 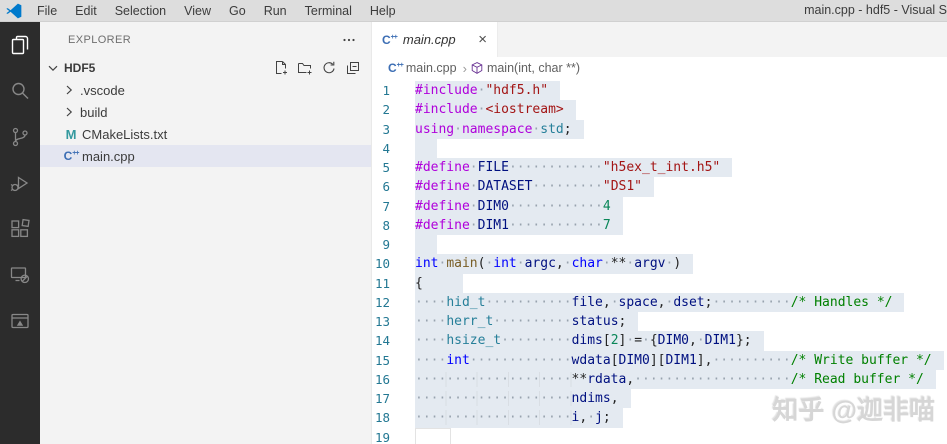 What do you see at coordinates (477, 68) in the screenshot?
I see `symbol-method-icon` at bounding box center [477, 68].